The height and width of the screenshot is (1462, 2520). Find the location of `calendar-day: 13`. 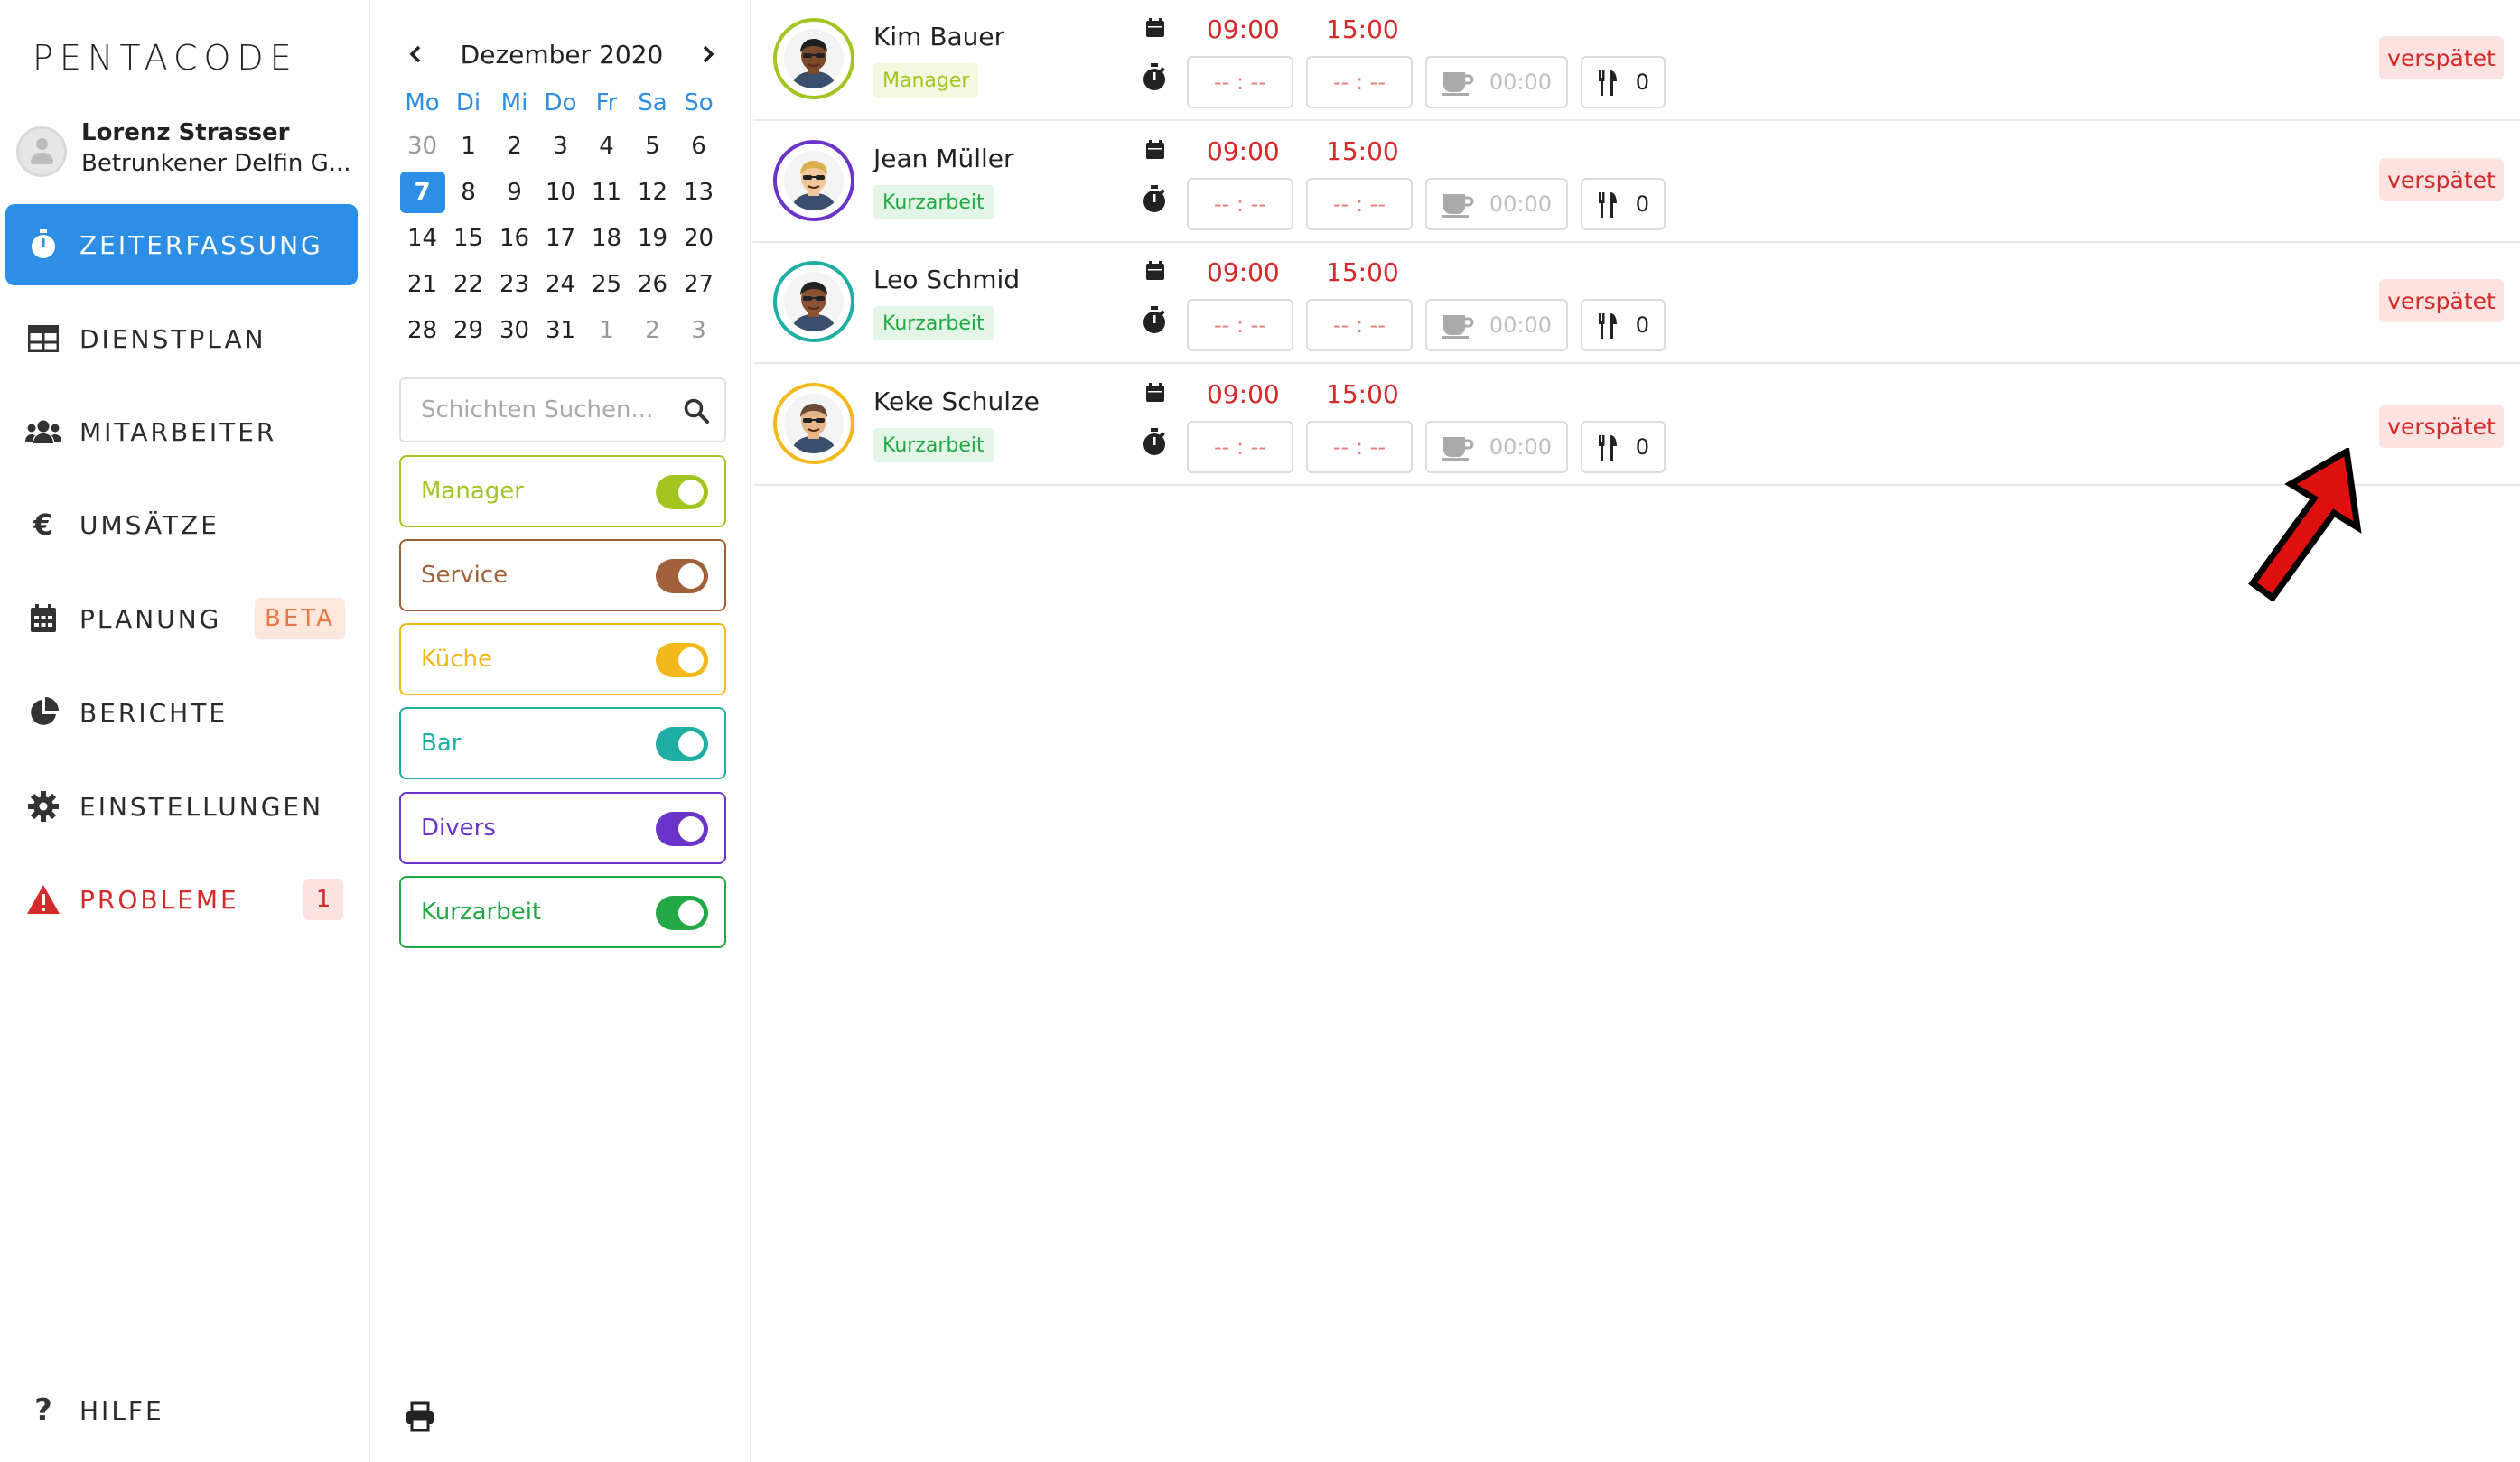

calendar-day: 13 is located at coordinates (699, 192).